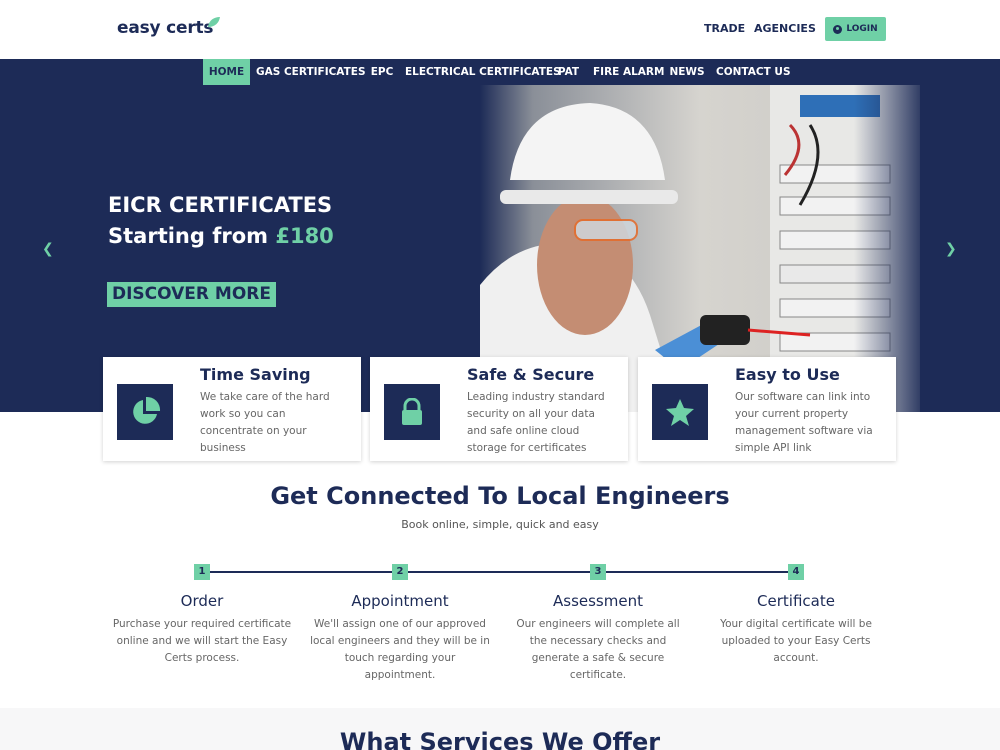 The width and height of the screenshot is (1000, 750). Describe the element at coordinates (500, 29) in the screenshot. I see `site-header: easy certs TRADE AGENCIES LOGIN` at that location.